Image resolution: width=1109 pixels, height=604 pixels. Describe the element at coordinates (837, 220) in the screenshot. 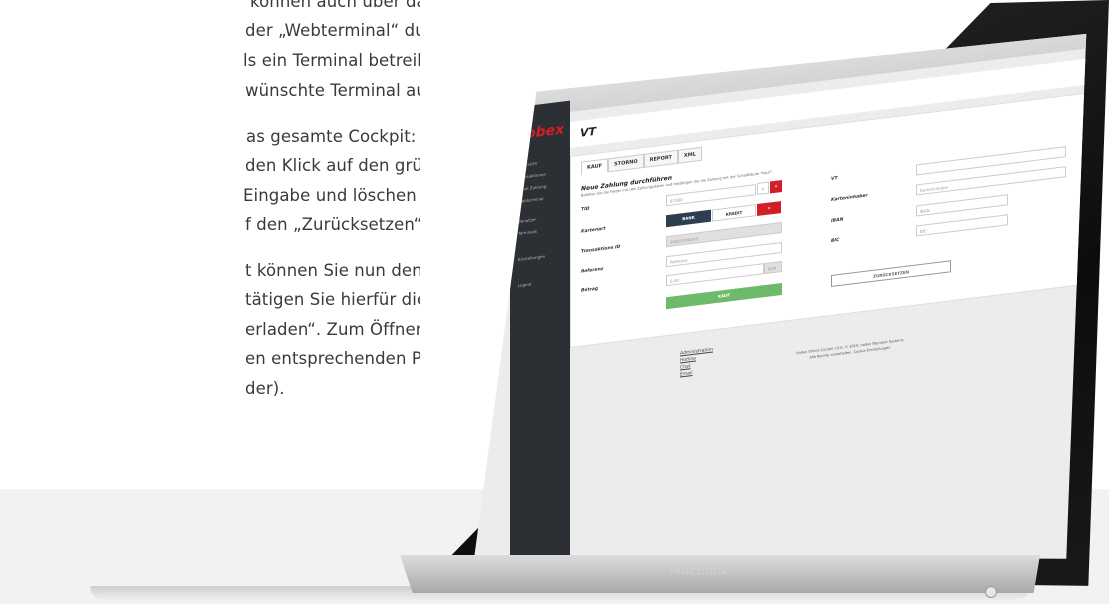

I see `iban-label: IBAN` at that location.